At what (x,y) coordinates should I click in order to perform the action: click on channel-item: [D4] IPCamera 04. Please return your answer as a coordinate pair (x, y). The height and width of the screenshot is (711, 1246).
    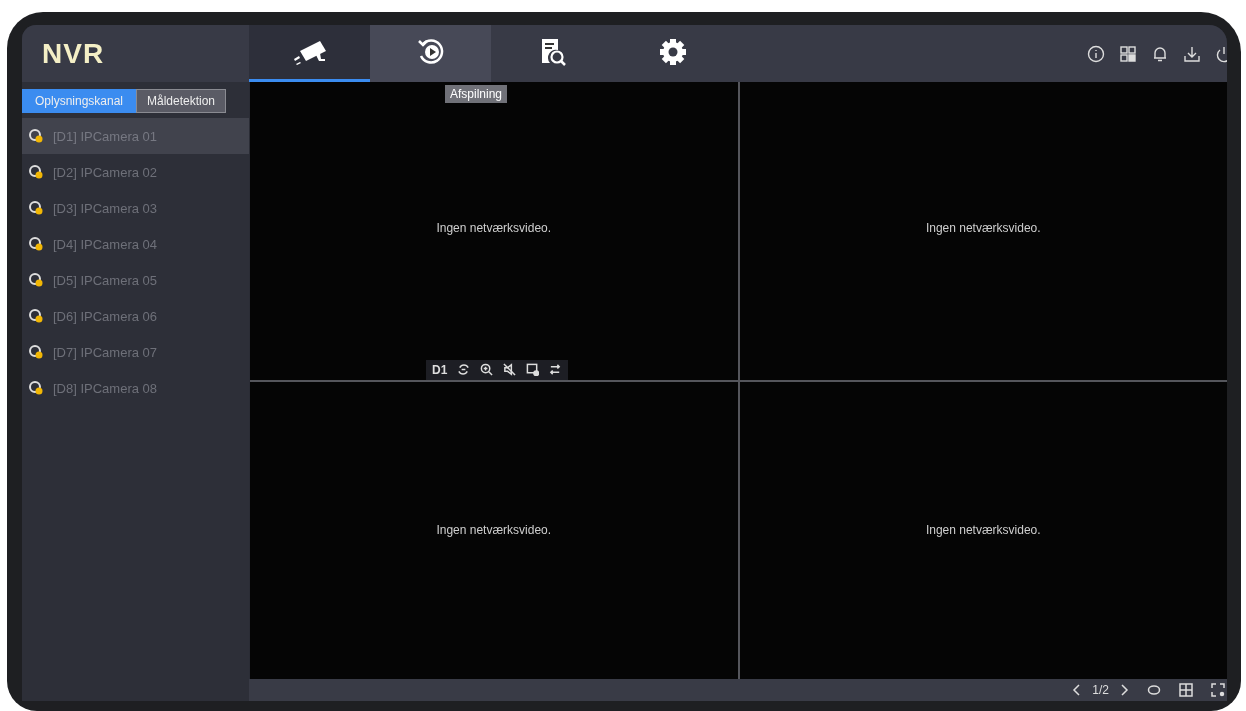
    Looking at the image, I should click on (135, 244).